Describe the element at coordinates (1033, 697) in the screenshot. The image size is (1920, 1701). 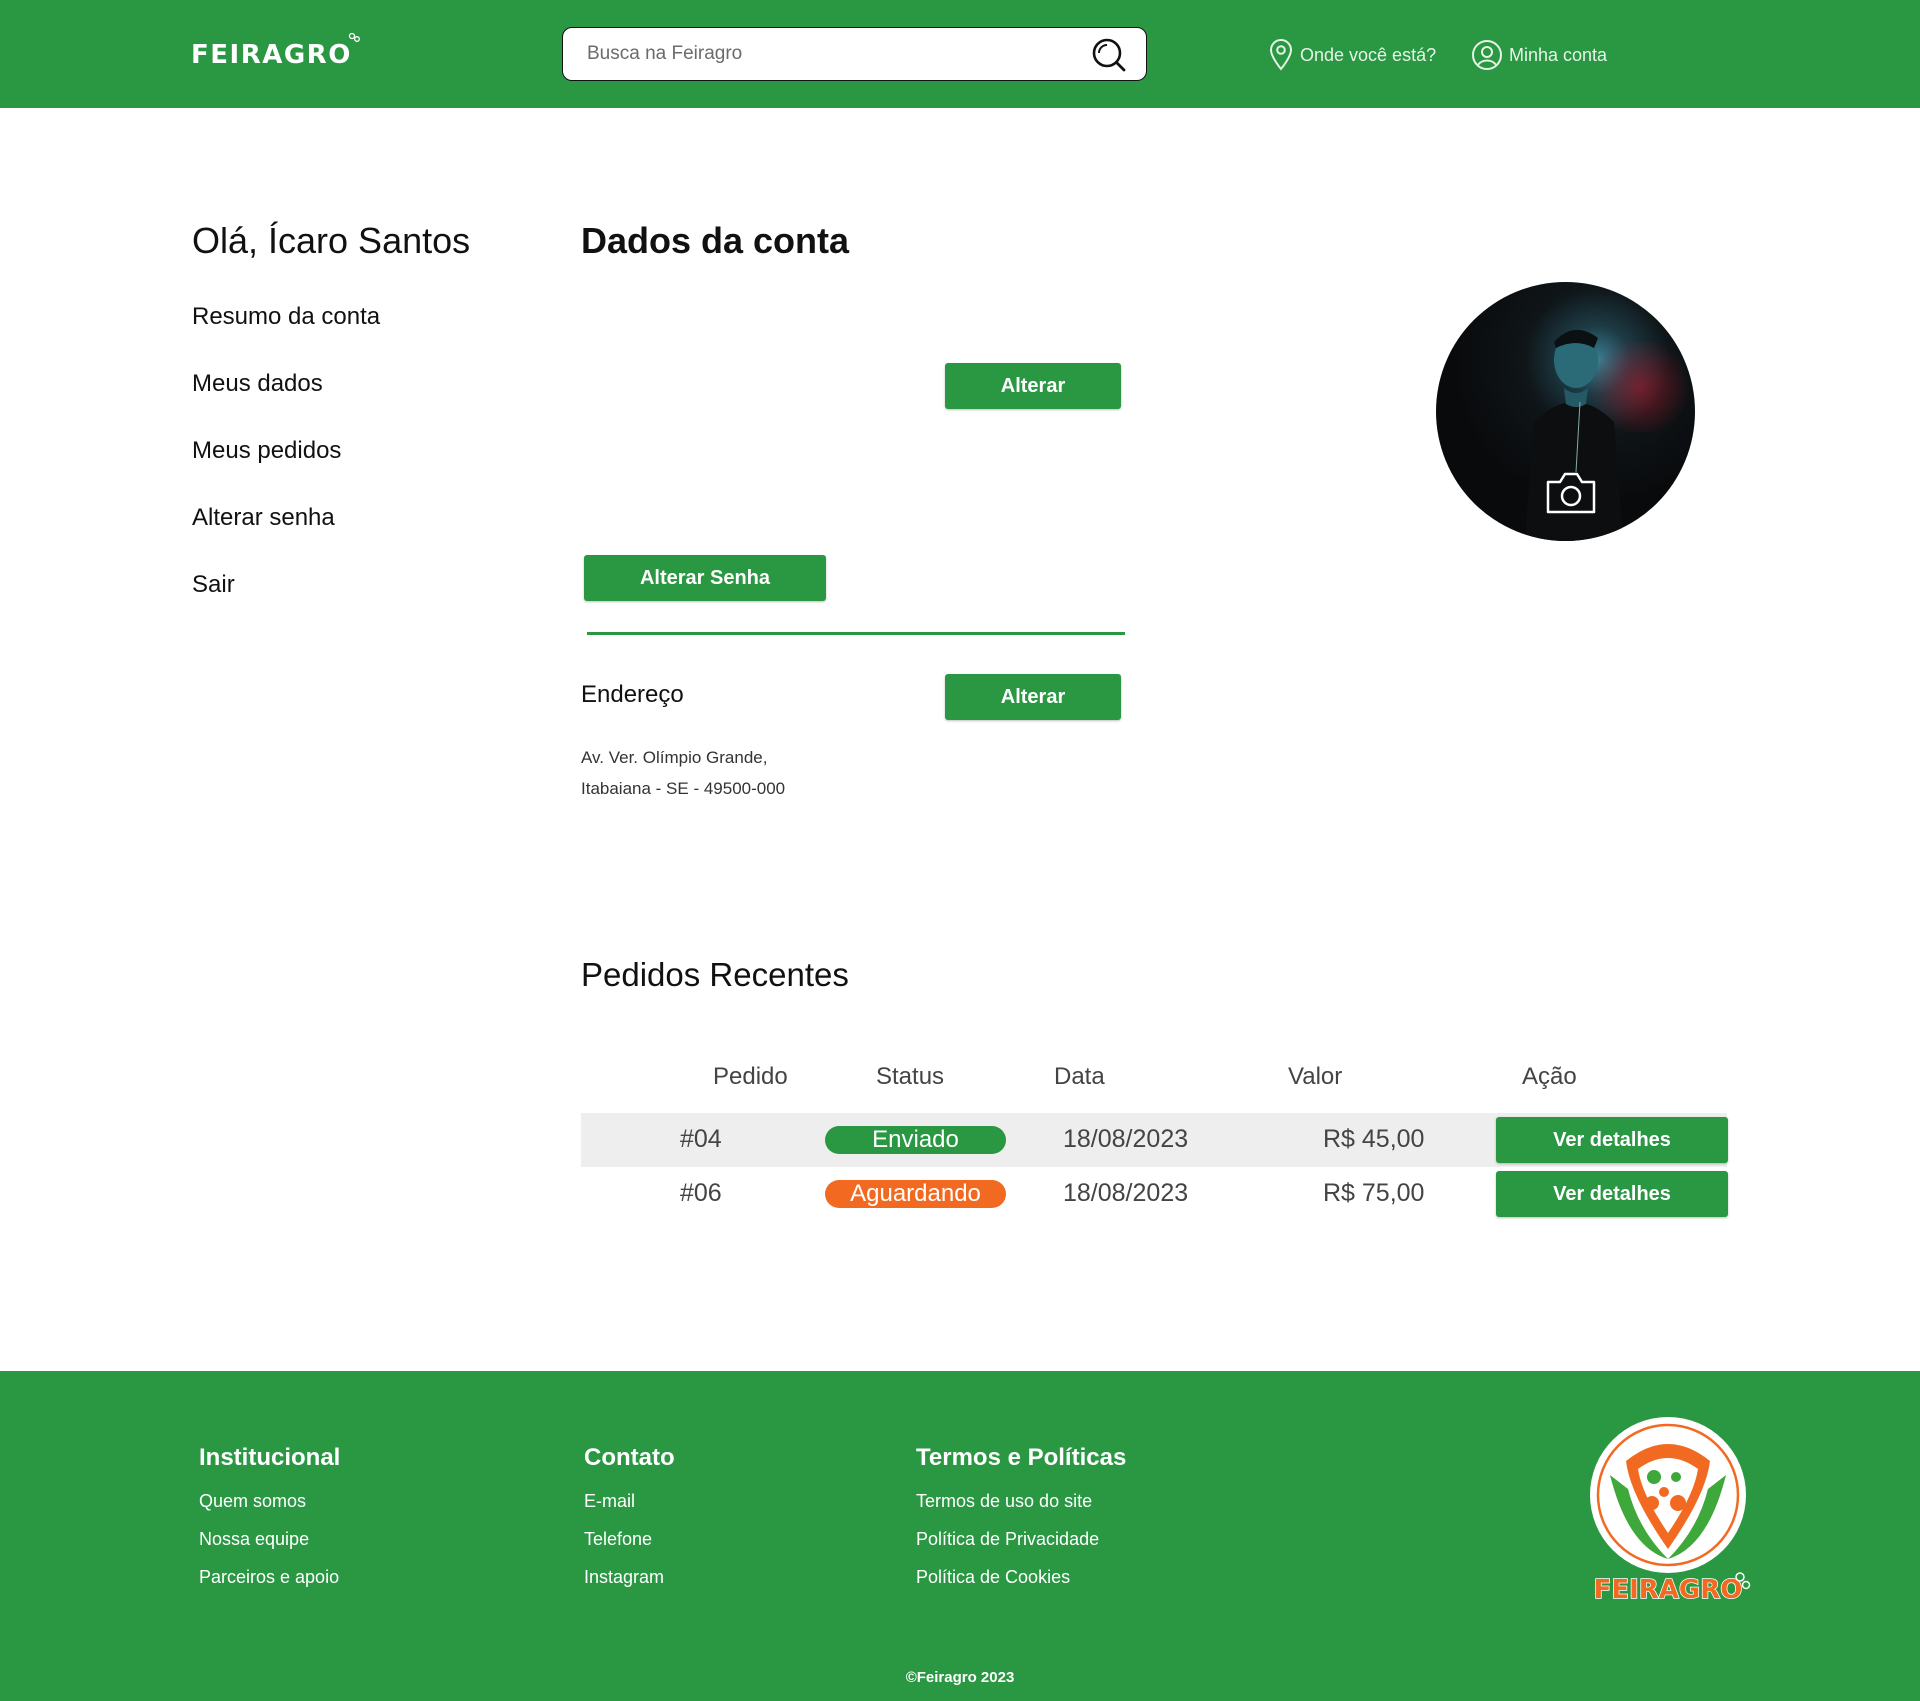
I see `alter-address-button: Alterar` at that location.